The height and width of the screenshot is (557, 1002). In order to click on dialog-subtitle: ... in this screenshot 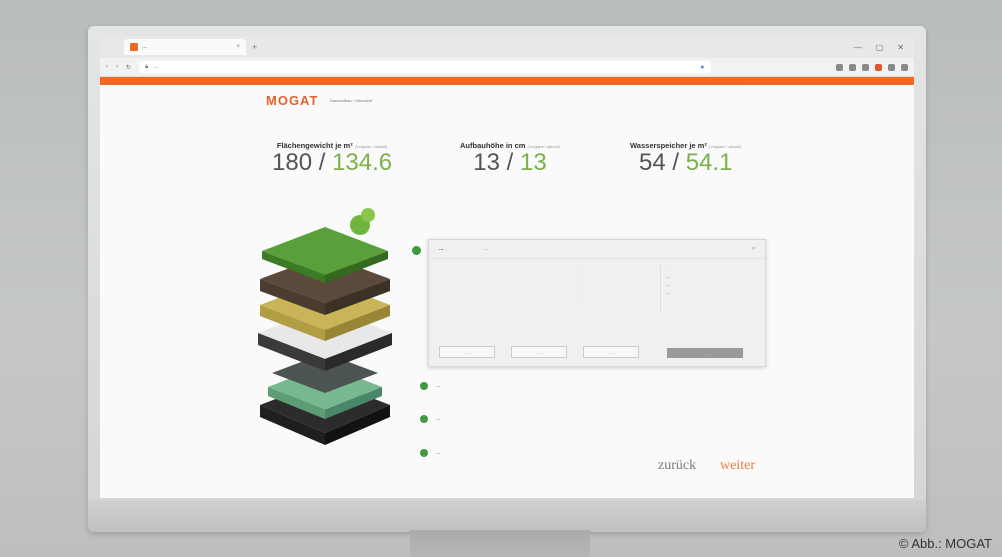, I will do `click(485, 249)`.